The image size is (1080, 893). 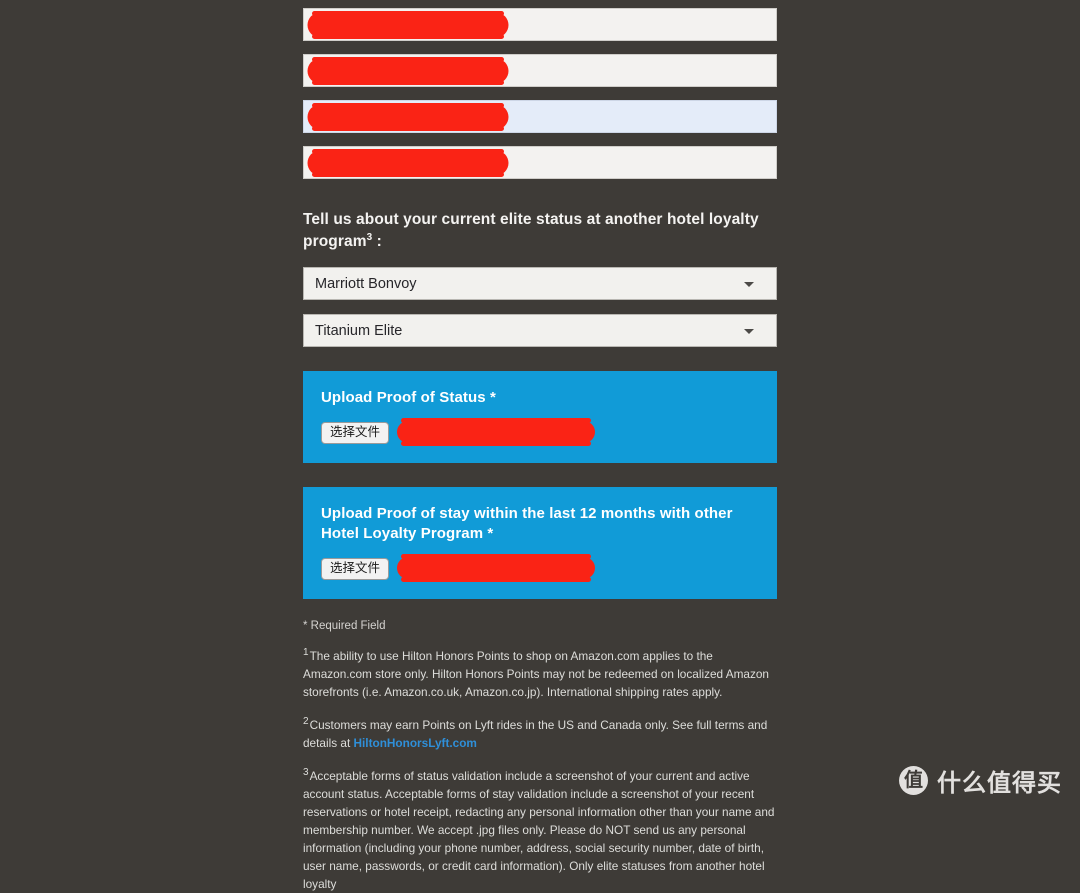 What do you see at coordinates (377, 241) in the screenshot?
I see `elite-status-heading-suffix: :` at bounding box center [377, 241].